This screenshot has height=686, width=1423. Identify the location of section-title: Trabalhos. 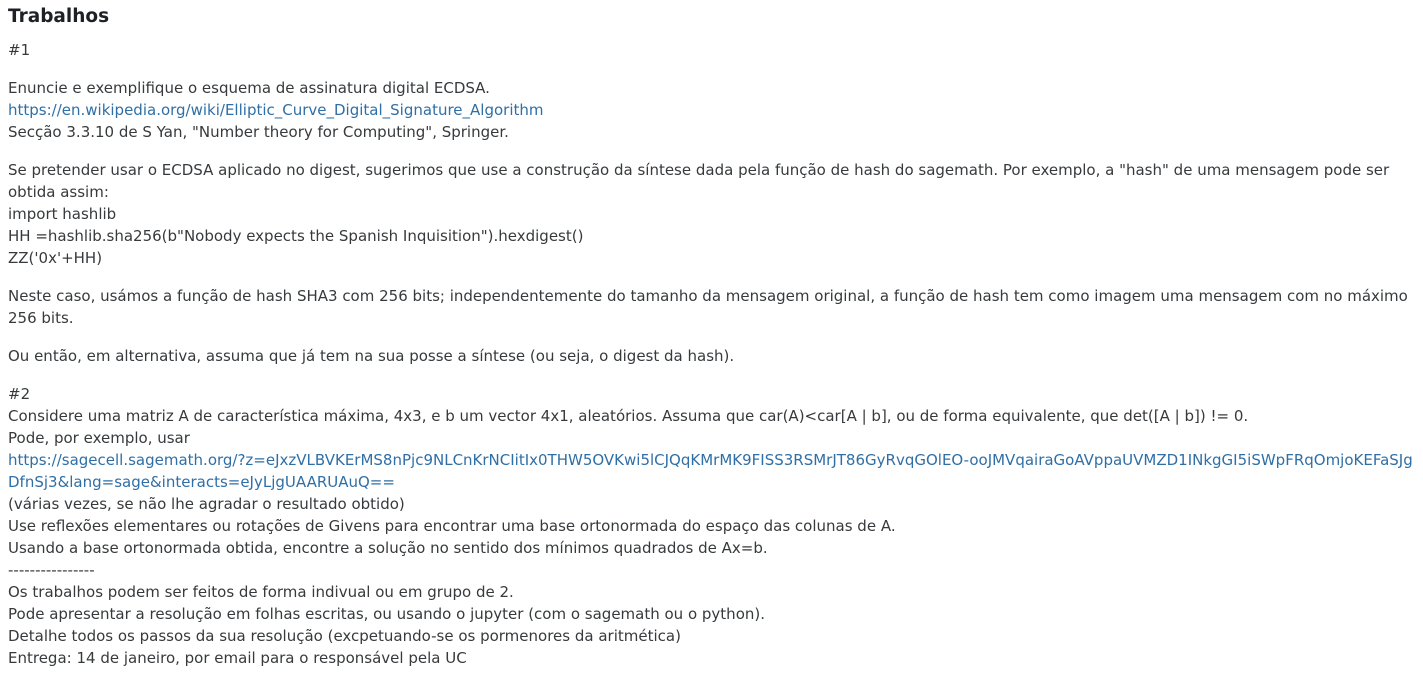
(59, 16).